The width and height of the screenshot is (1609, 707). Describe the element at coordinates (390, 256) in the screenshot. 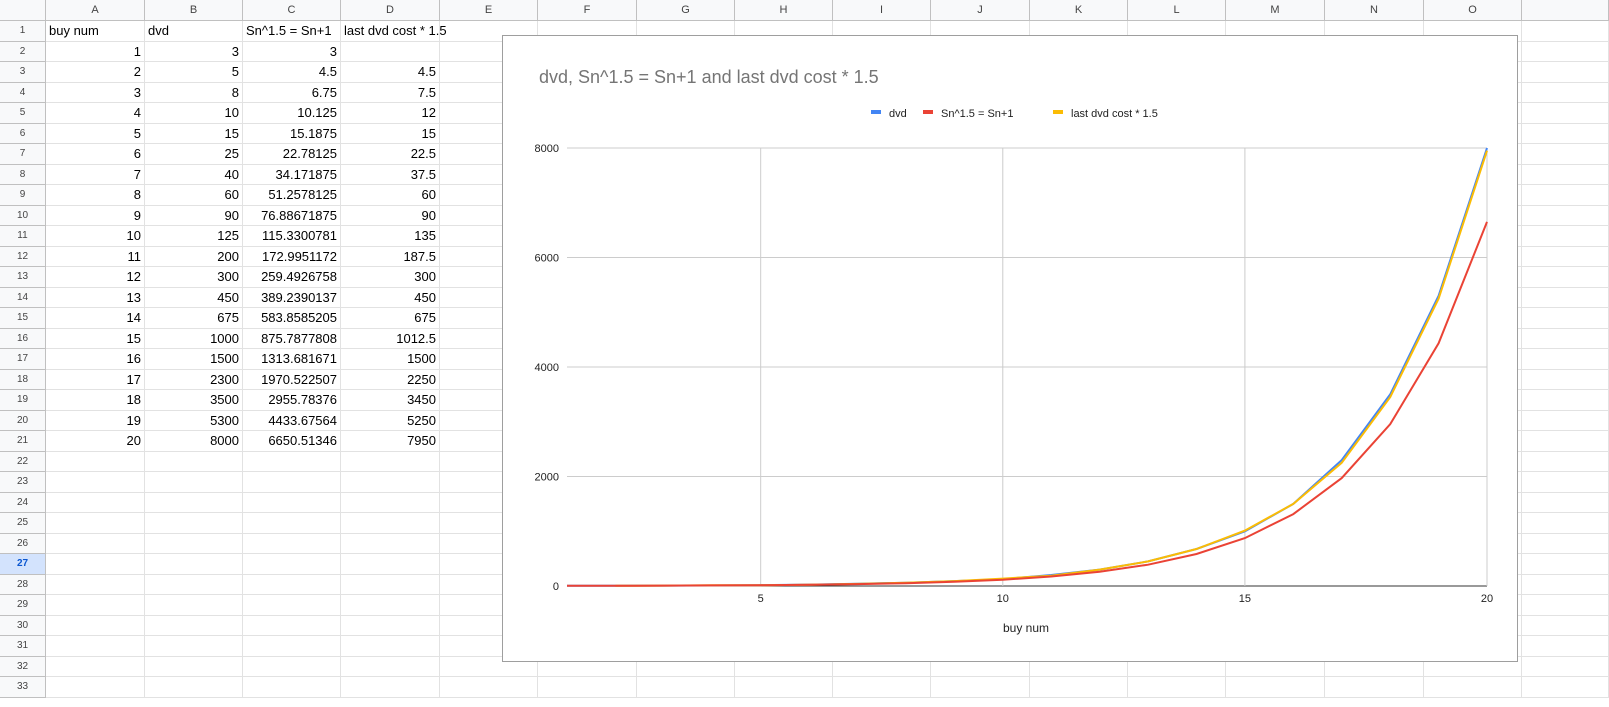

I see `cell: 187.5` at that location.